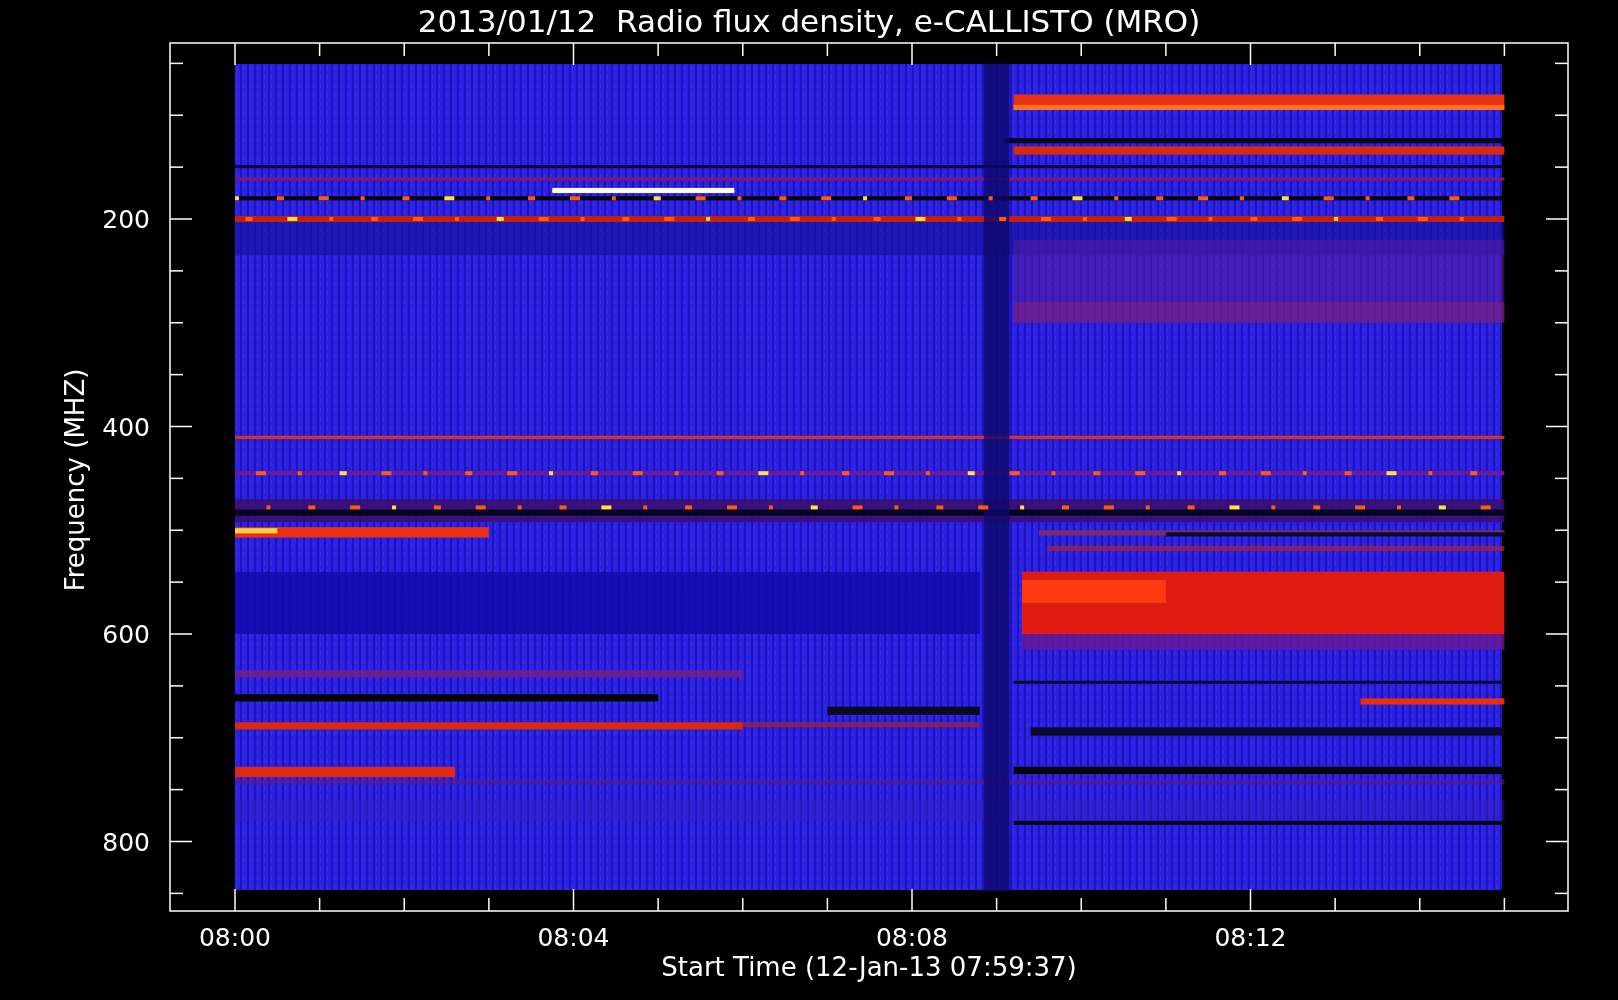  Describe the element at coordinates (126, 842) in the screenshot. I see `axis-tick-label: 800` at that location.